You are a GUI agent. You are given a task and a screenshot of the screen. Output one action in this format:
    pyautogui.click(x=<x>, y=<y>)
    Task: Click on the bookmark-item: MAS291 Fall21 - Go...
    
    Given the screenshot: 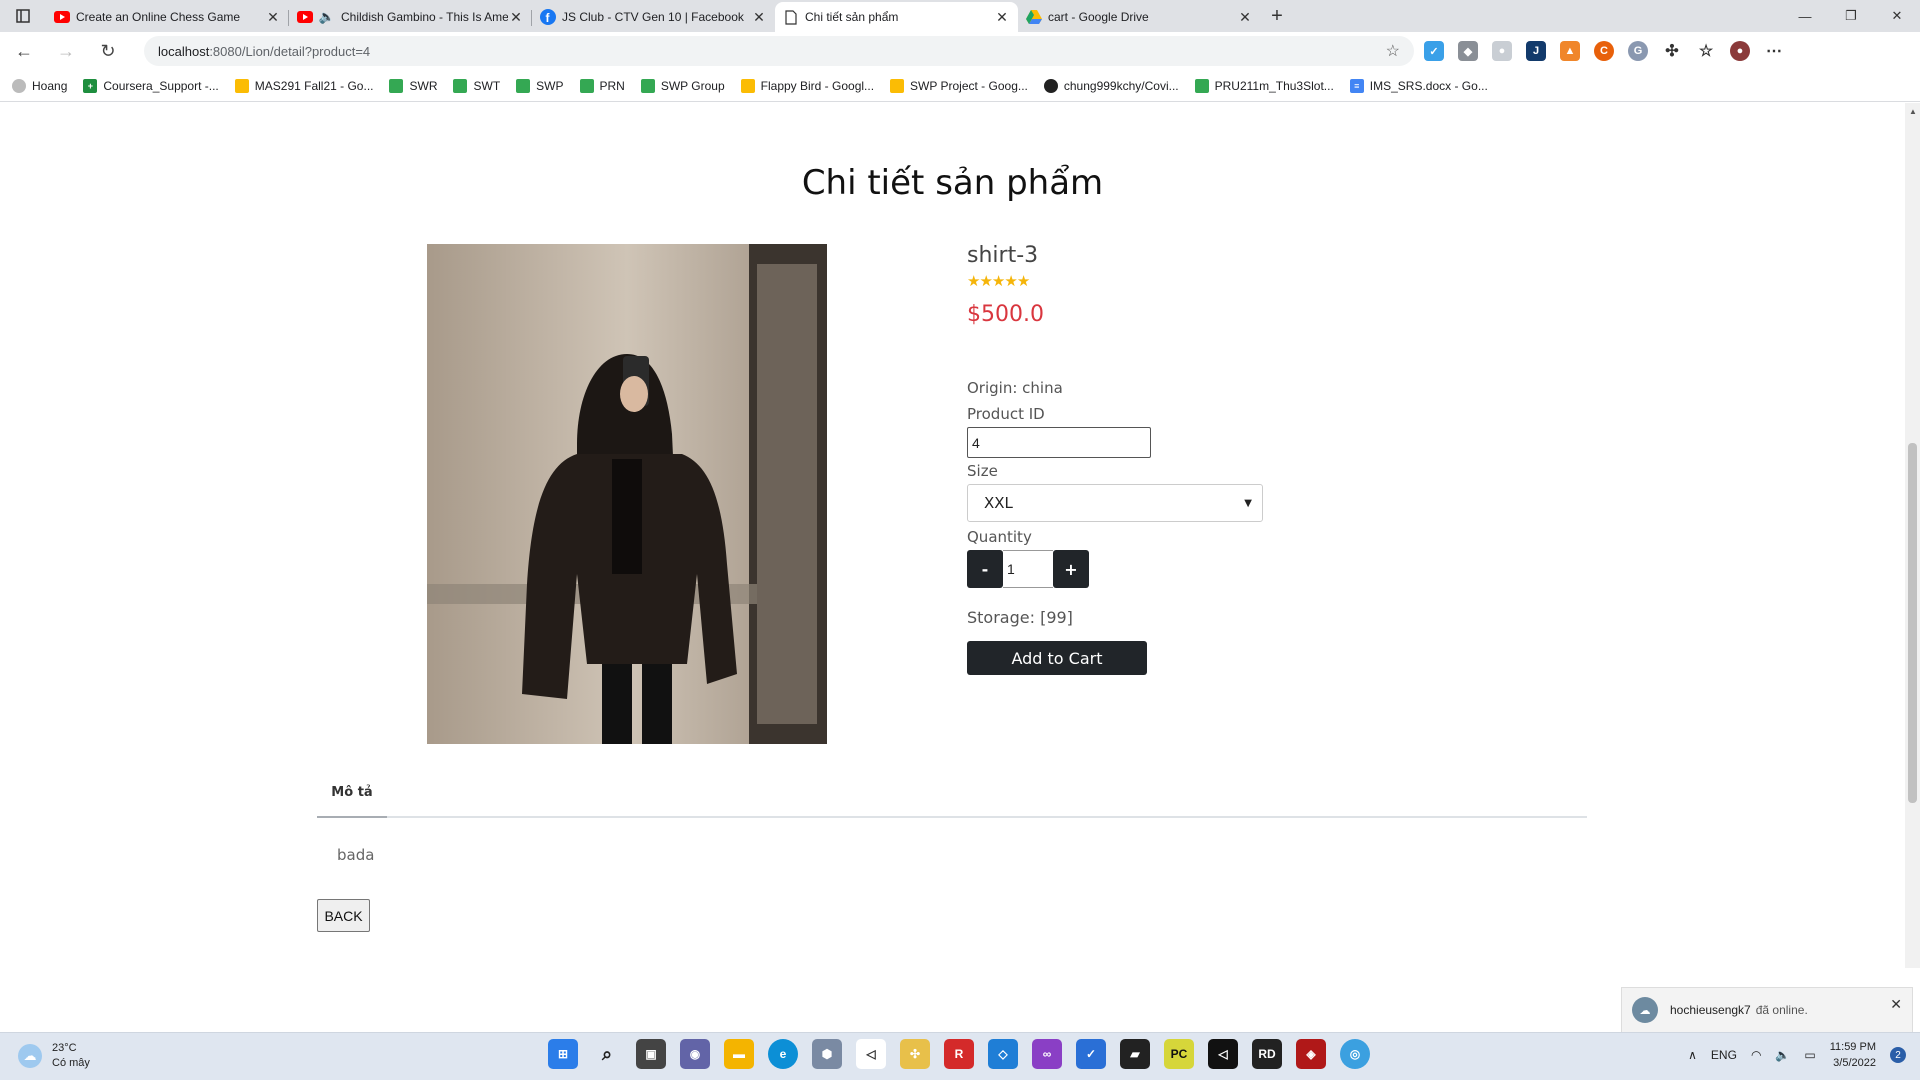 What is the action you would take?
    pyautogui.click(x=303, y=85)
    